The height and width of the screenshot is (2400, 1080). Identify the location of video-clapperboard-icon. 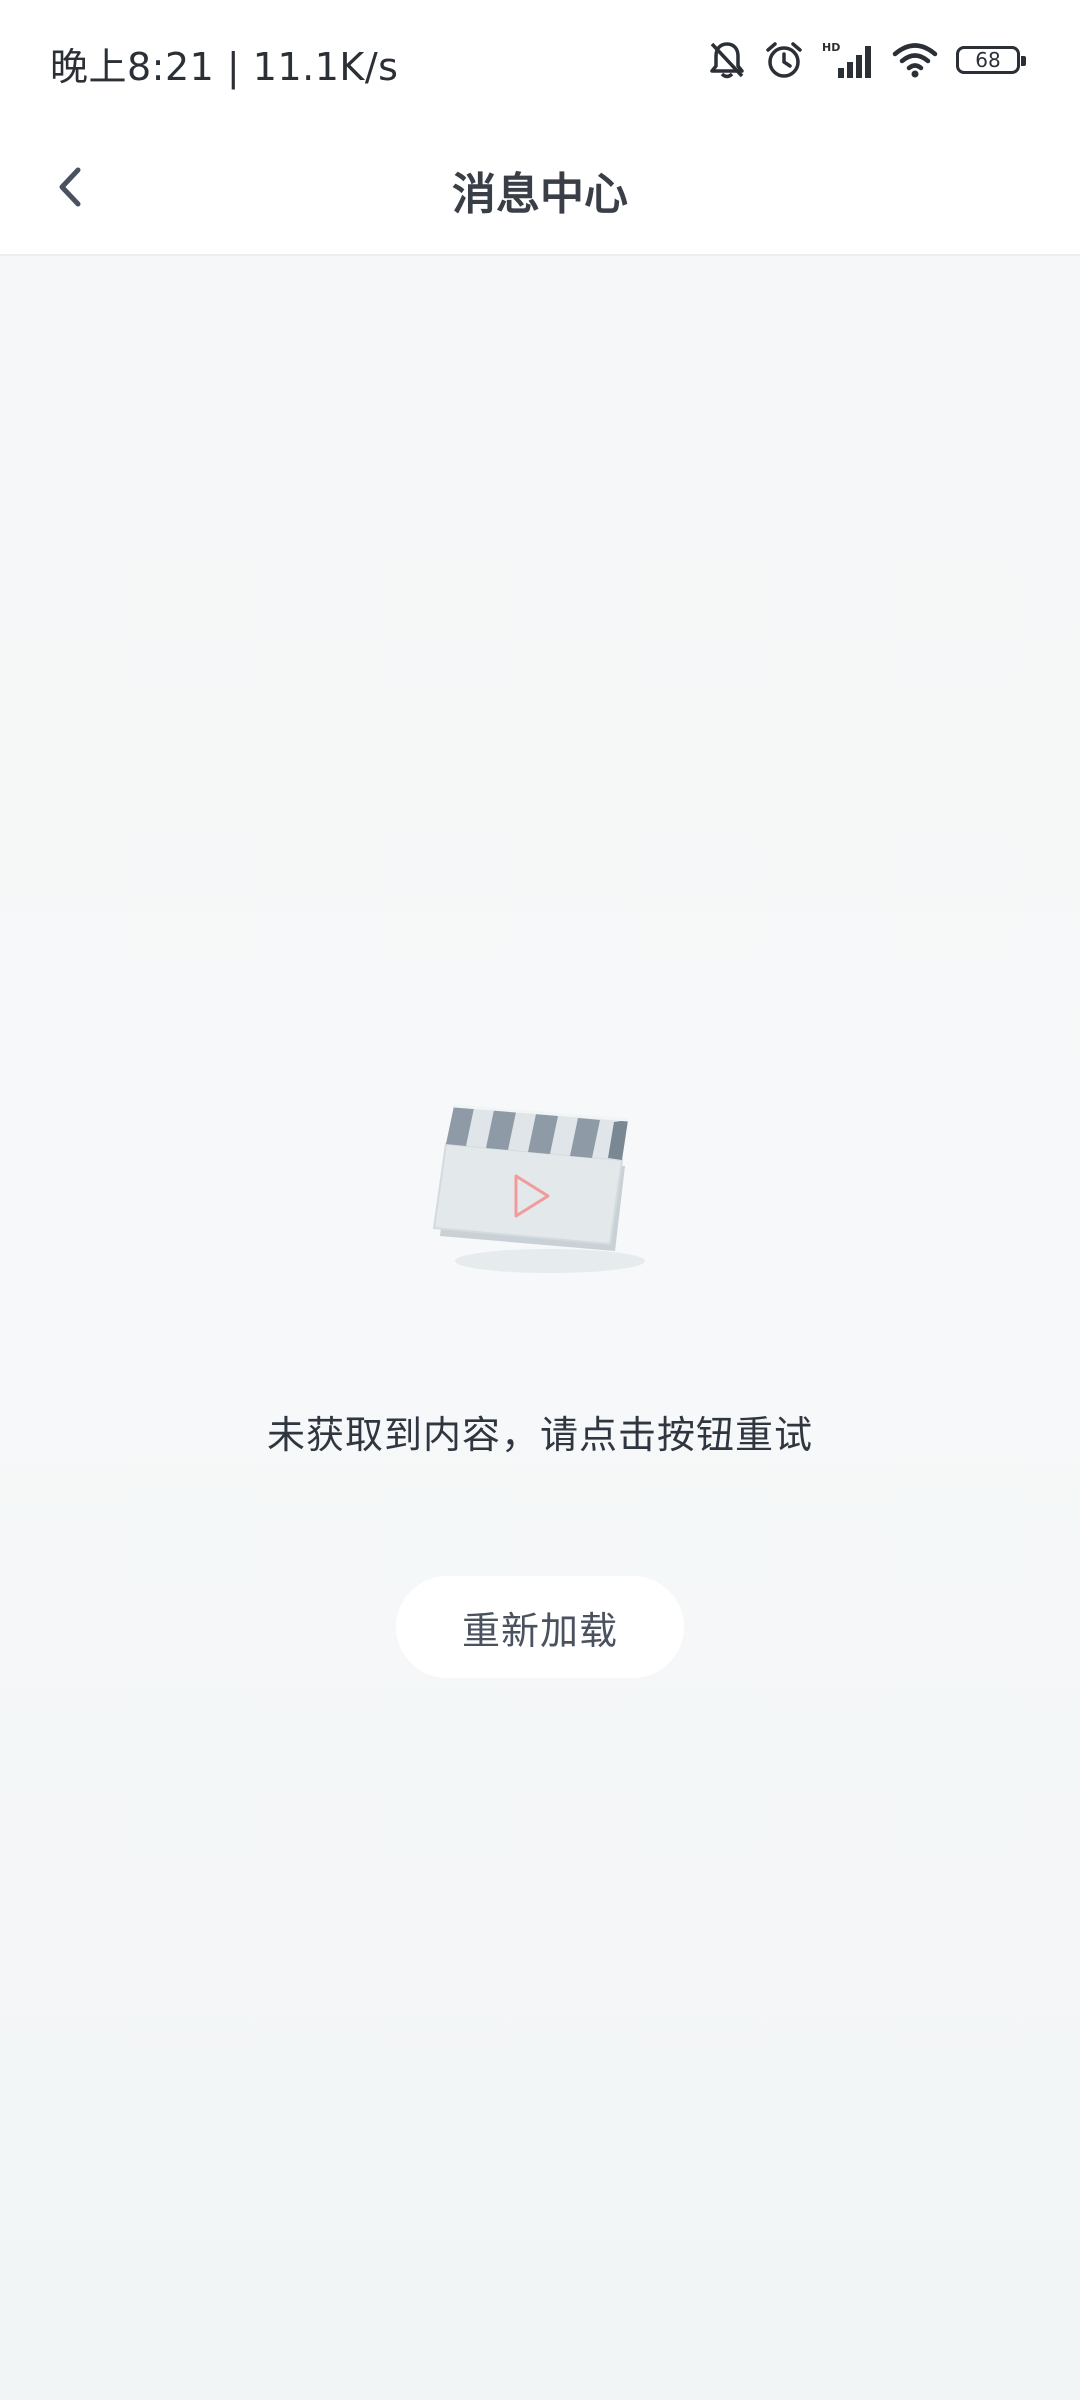
(538, 1188).